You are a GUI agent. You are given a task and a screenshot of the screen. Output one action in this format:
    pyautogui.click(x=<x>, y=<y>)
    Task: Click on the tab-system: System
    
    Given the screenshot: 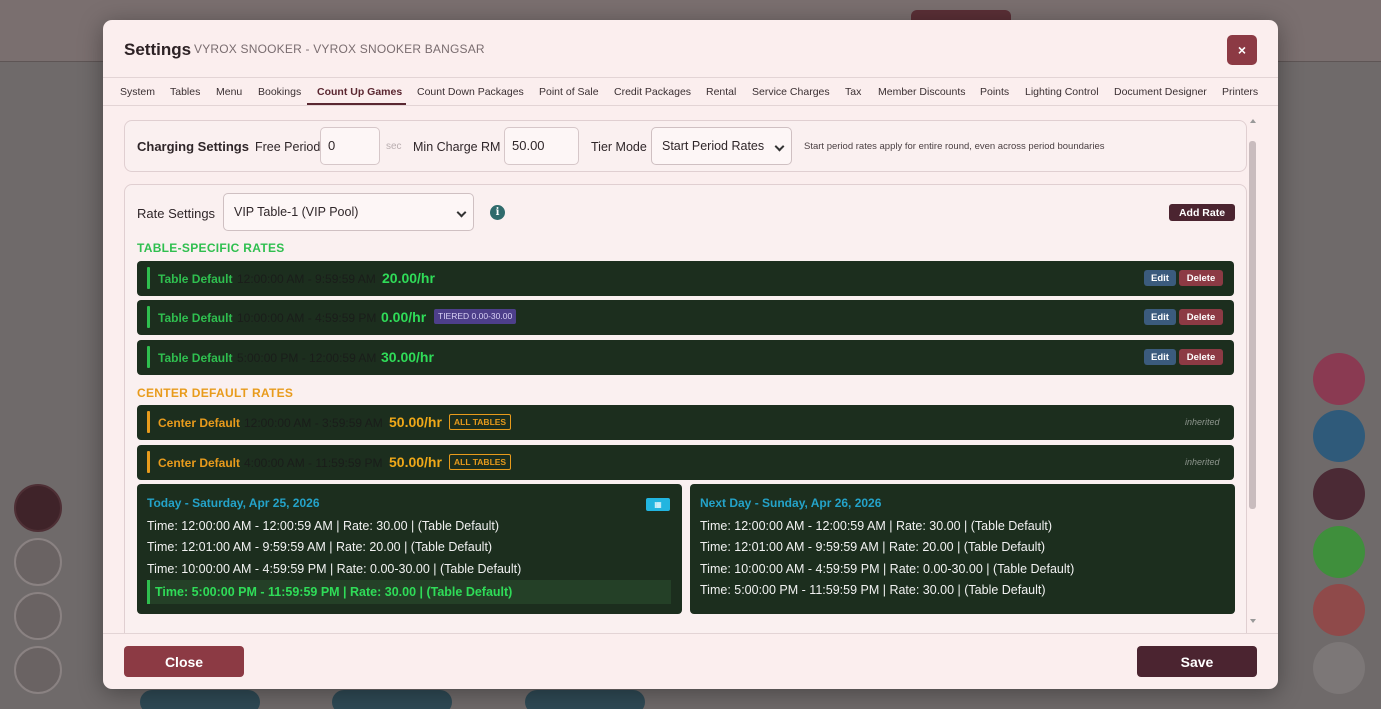 What is the action you would take?
    pyautogui.click(x=137, y=92)
    